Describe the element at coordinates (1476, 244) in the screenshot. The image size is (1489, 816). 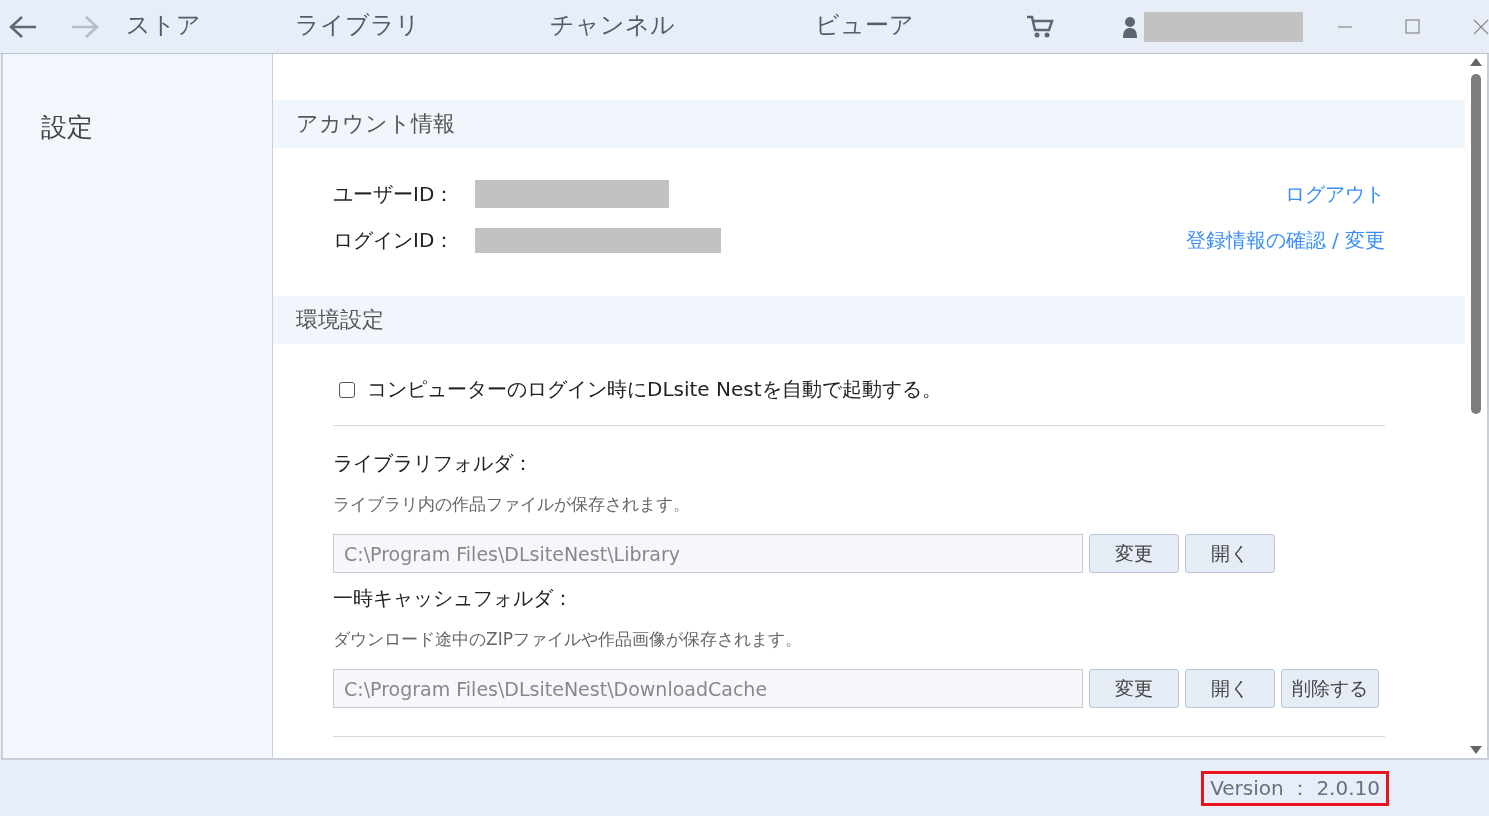
I see `scrollbar-thumb` at that location.